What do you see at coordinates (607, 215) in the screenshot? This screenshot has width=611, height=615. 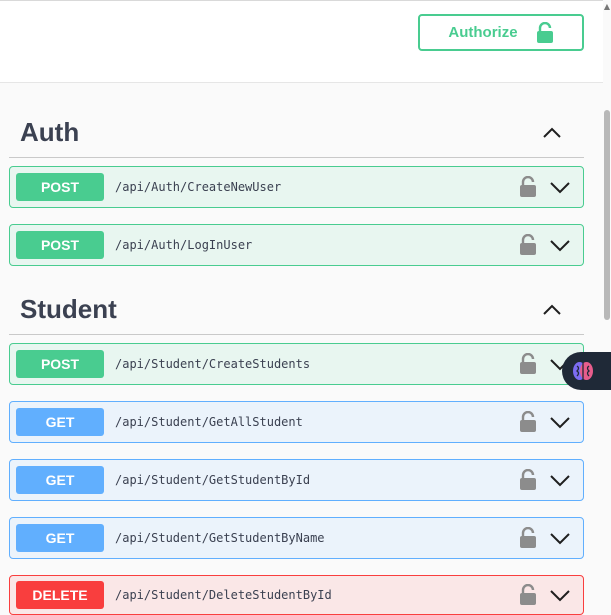 I see `scrollbar-thumb` at bounding box center [607, 215].